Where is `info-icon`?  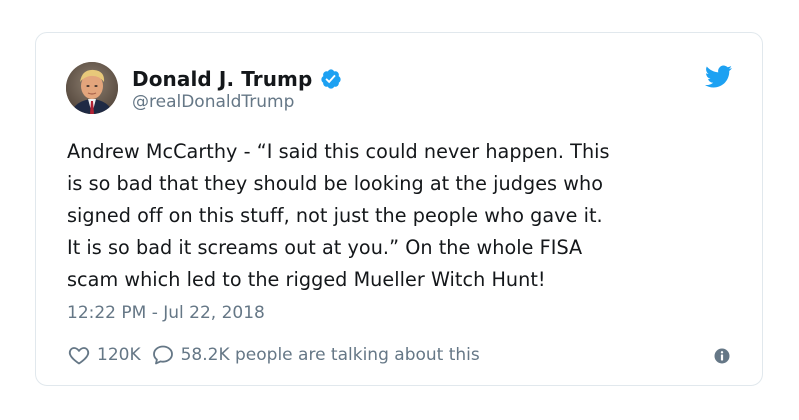
info-icon is located at coordinates (722, 356).